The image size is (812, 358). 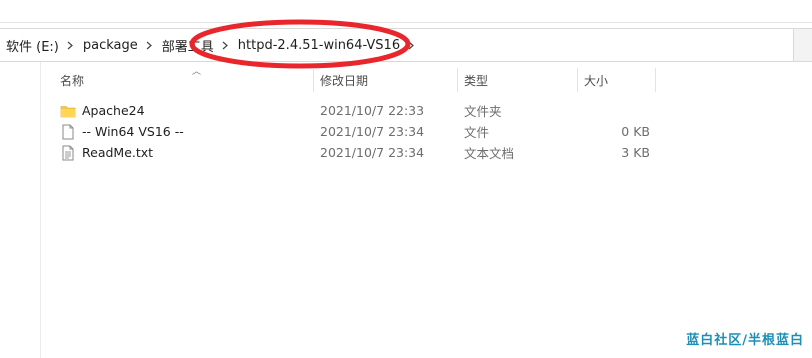 I want to click on file-size, so click(x=615, y=110).